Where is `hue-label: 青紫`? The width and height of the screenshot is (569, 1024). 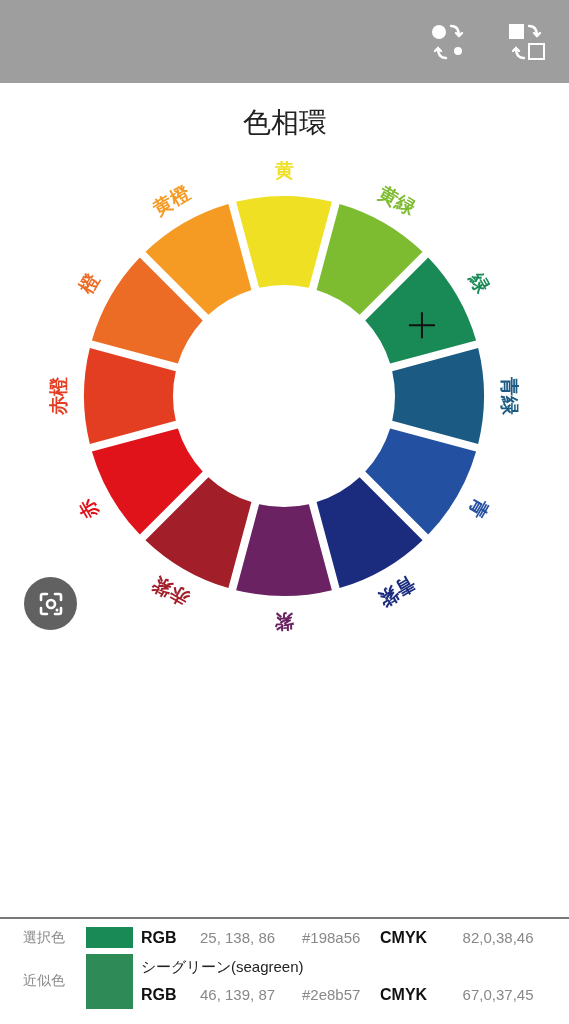 hue-label: 青紫 is located at coordinates (397, 591).